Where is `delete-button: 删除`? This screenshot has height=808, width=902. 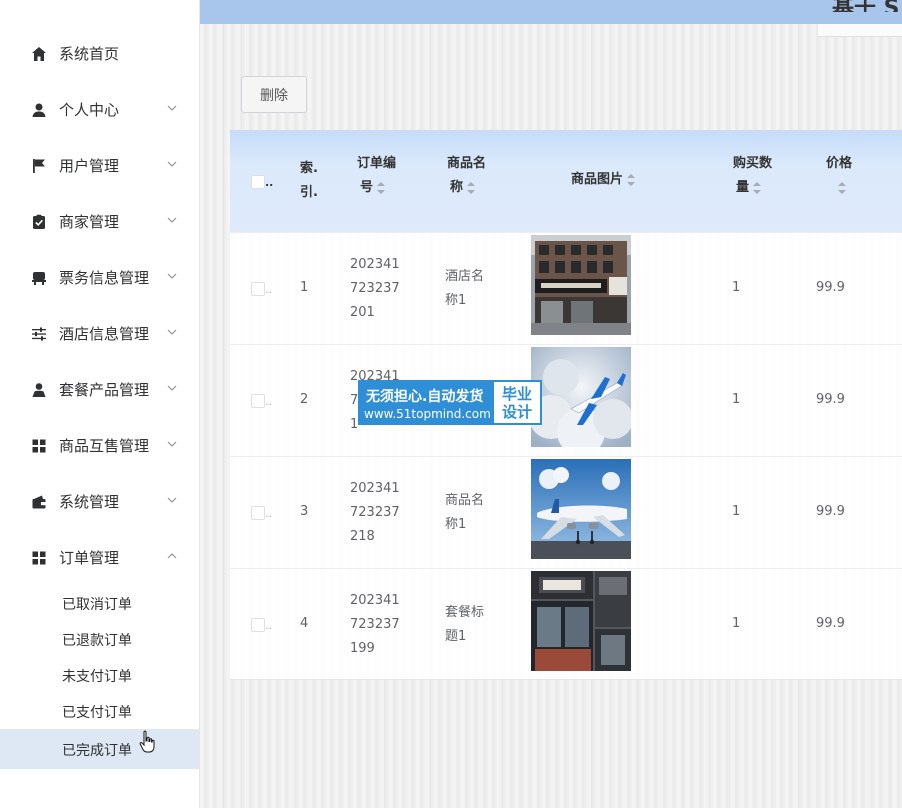 delete-button: 删除 is located at coordinates (274, 94).